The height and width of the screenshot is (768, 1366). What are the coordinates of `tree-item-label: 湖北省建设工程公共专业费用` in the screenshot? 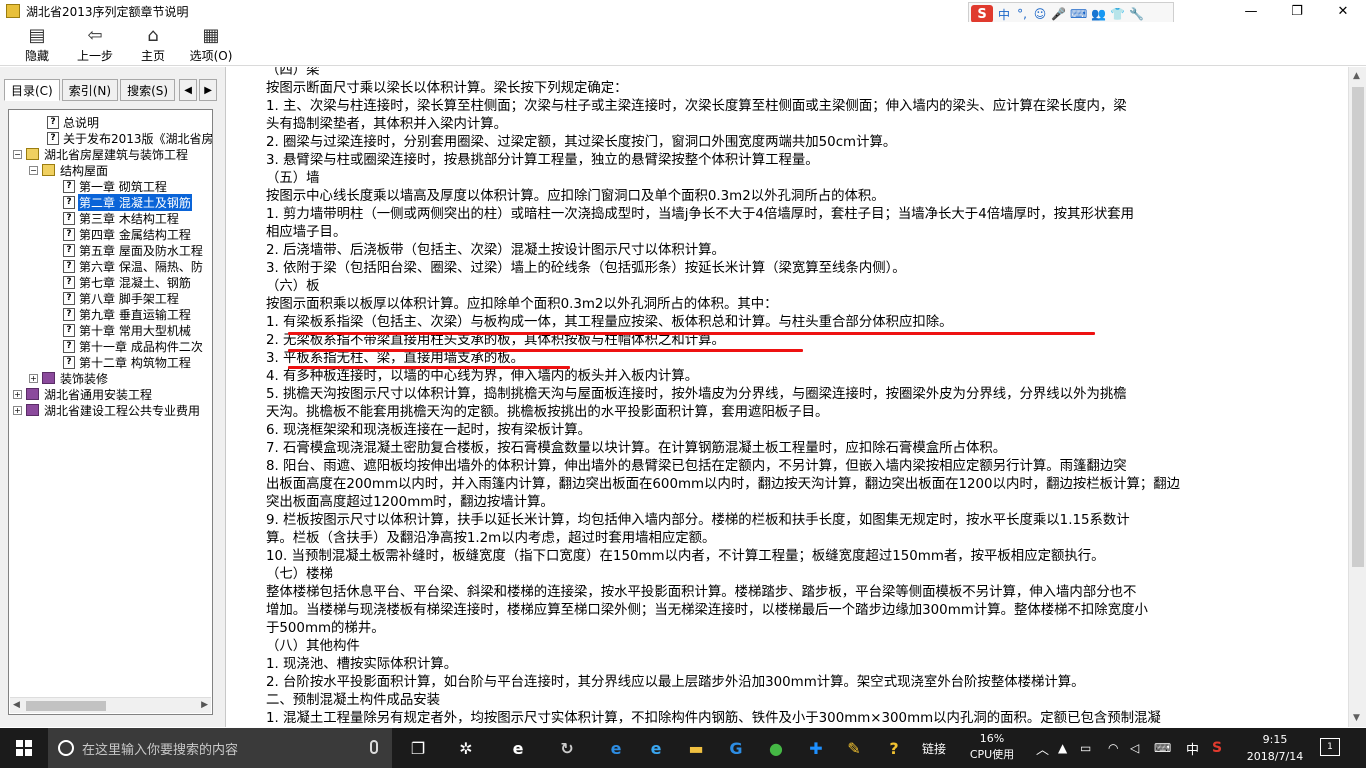 It's located at (122, 410).